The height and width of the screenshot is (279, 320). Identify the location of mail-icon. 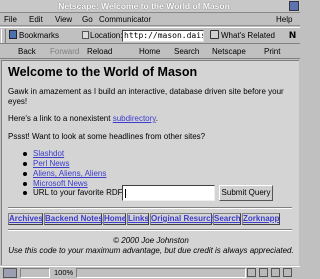
(263, 272).